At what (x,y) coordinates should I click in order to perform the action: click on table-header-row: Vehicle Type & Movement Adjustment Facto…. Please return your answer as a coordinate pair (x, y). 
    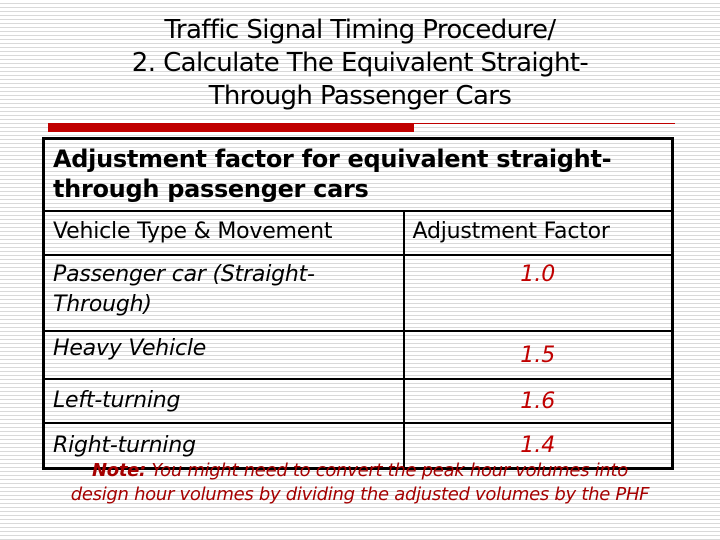
    Looking at the image, I should click on (358, 233).